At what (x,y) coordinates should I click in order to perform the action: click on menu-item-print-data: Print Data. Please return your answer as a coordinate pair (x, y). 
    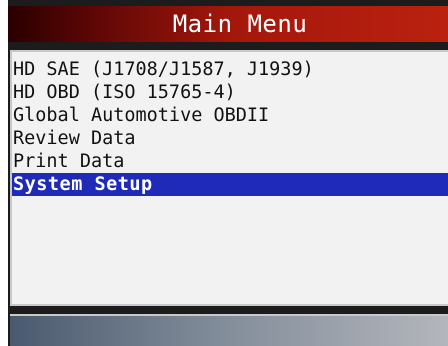
    Looking at the image, I should click on (230, 161).